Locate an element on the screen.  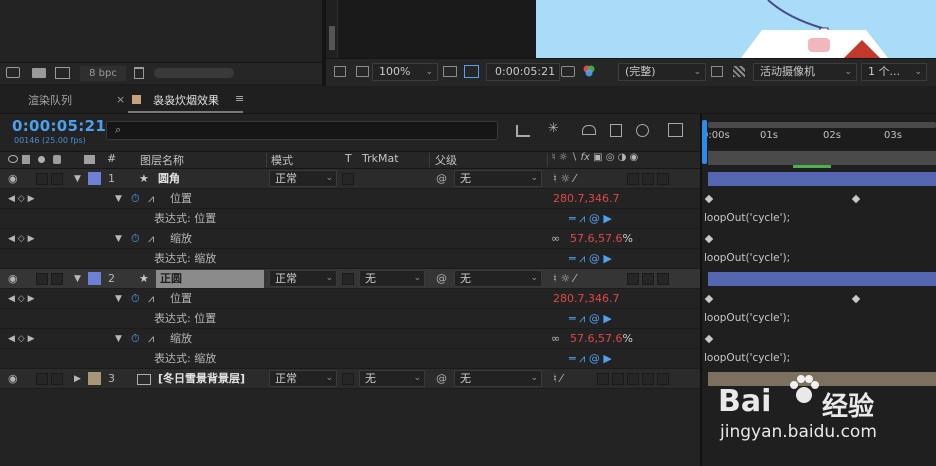
col-t: T is located at coordinates (348, 158).